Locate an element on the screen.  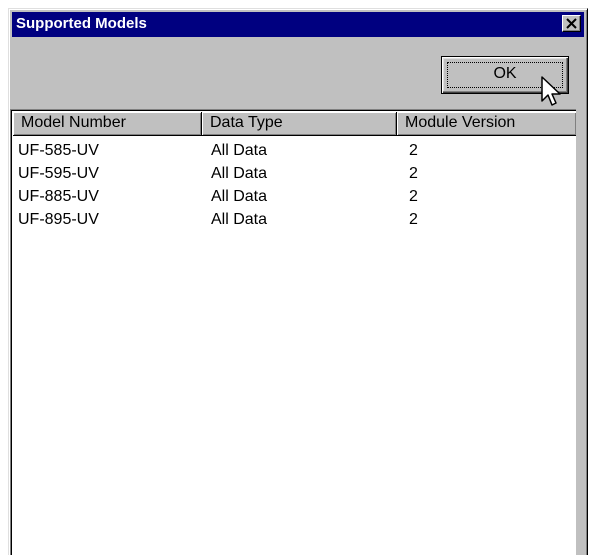
list-item: UF-595-UV All Data 2 is located at coordinates (294, 173).